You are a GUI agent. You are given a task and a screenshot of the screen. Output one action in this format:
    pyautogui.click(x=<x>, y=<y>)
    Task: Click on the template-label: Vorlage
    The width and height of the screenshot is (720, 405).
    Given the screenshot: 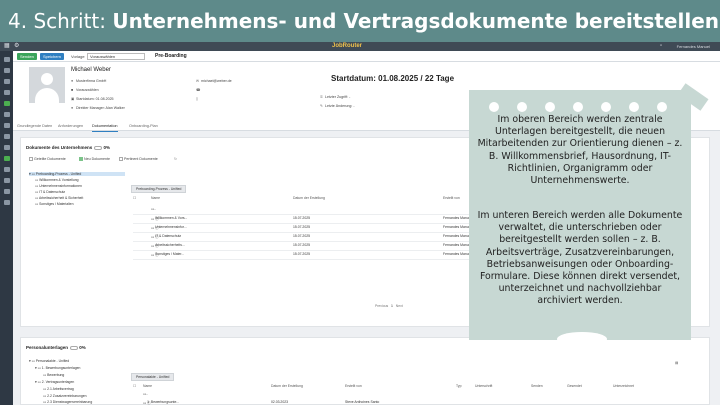 What is the action you would take?
    pyautogui.click(x=78, y=56)
    